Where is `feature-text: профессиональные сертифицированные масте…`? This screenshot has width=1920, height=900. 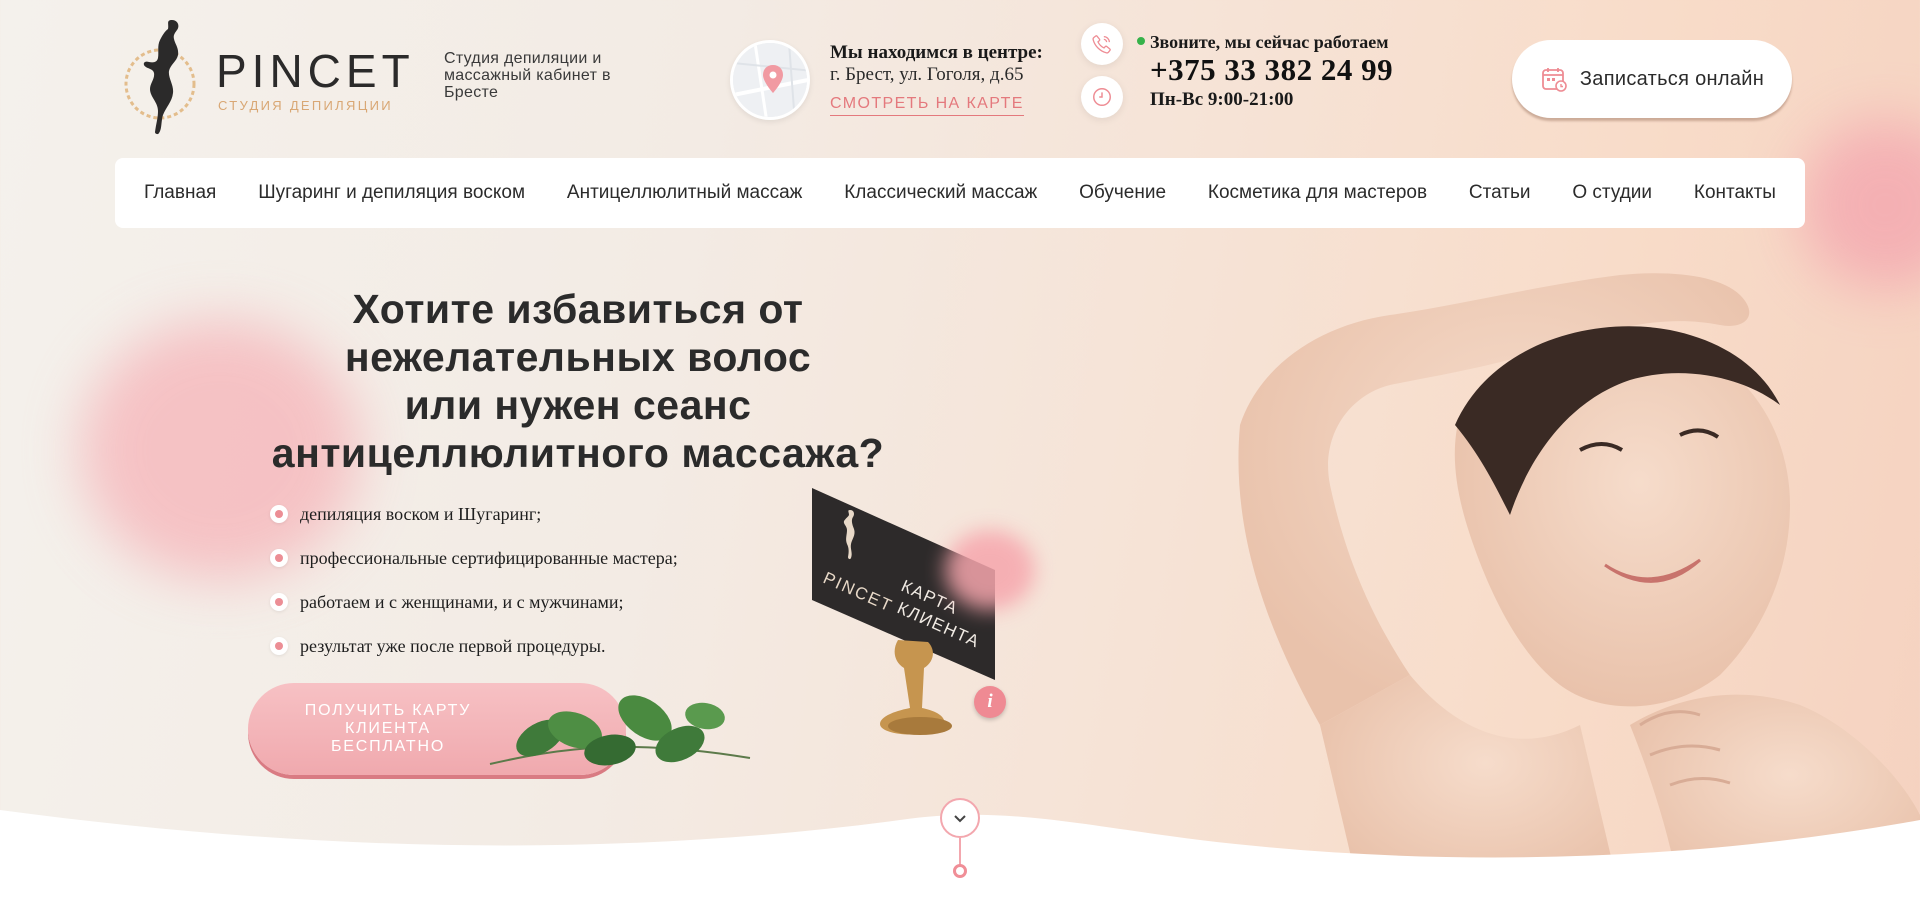
feature-text: профессиональные сертифицированные масте… is located at coordinates (489, 557).